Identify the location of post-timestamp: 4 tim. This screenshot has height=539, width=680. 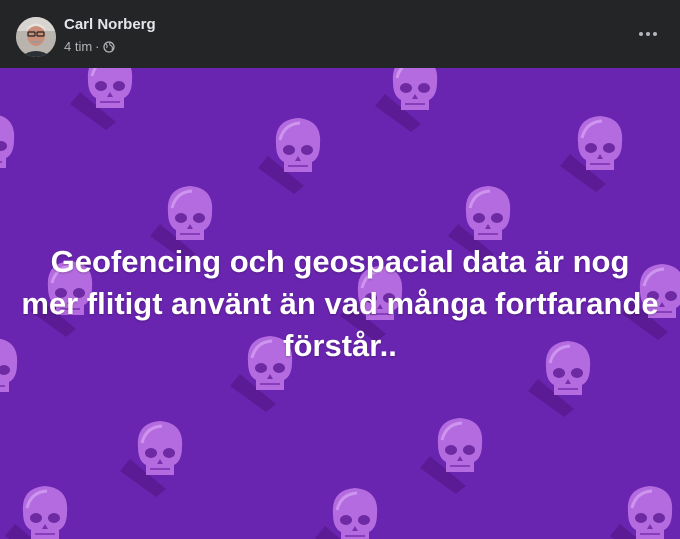
(78, 46).